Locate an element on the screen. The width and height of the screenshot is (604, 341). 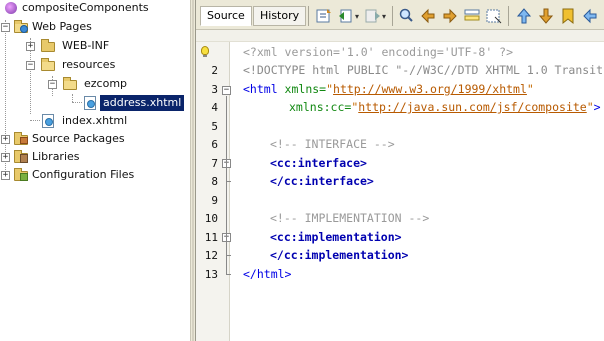
web-folder-icon is located at coordinates (21, 27).